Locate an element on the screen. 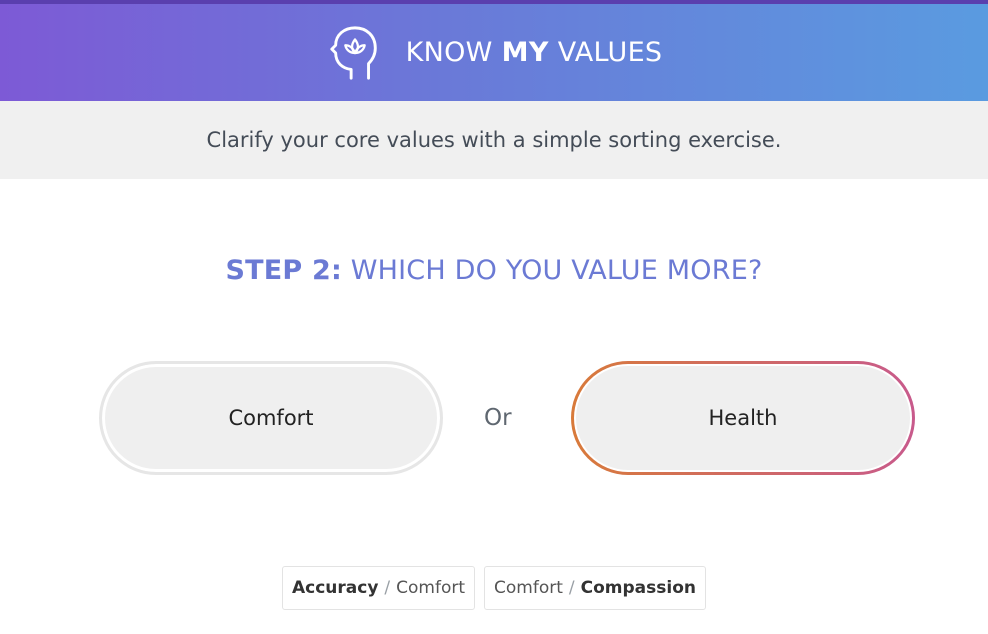 The height and width of the screenshot is (634, 988). brand: KNOW MY VALUES is located at coordinates (494, 53).